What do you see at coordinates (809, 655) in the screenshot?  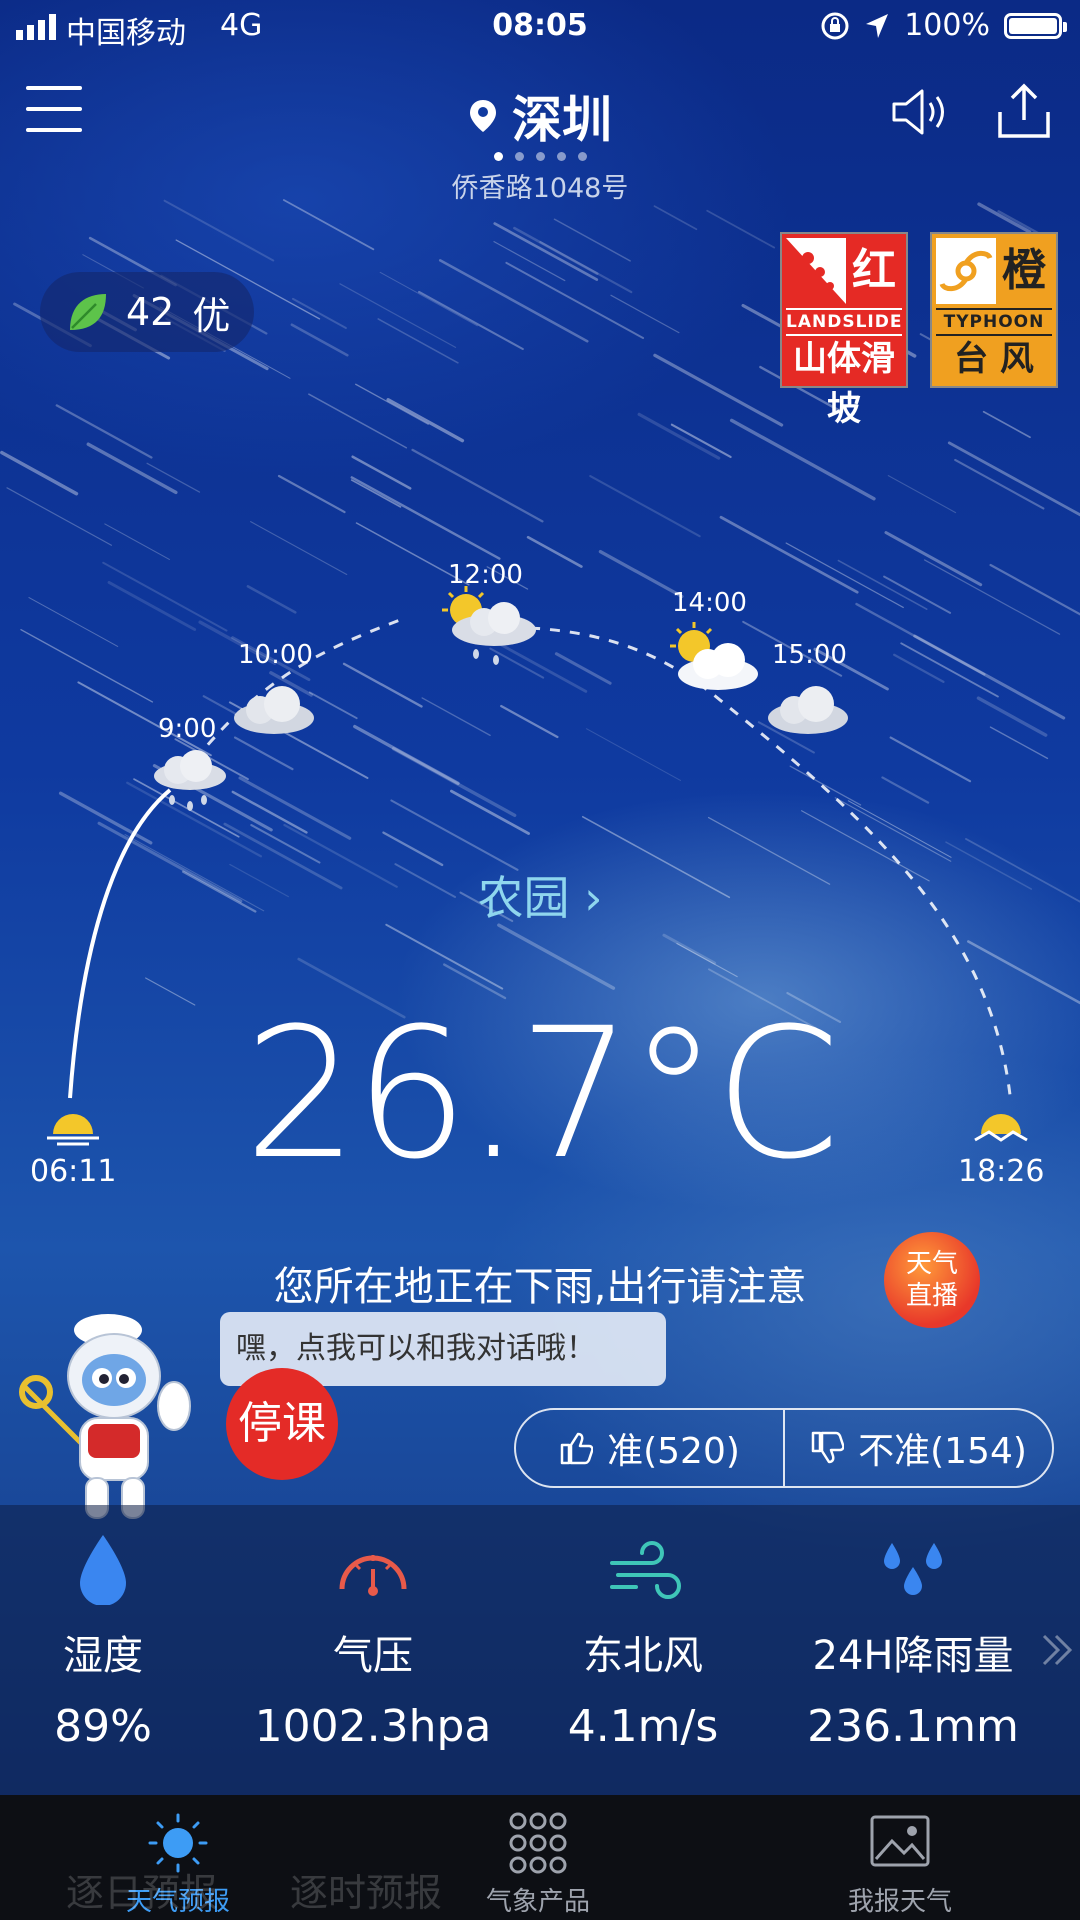 I see `hour-label: 15:00` at bounding box center [809, 655].